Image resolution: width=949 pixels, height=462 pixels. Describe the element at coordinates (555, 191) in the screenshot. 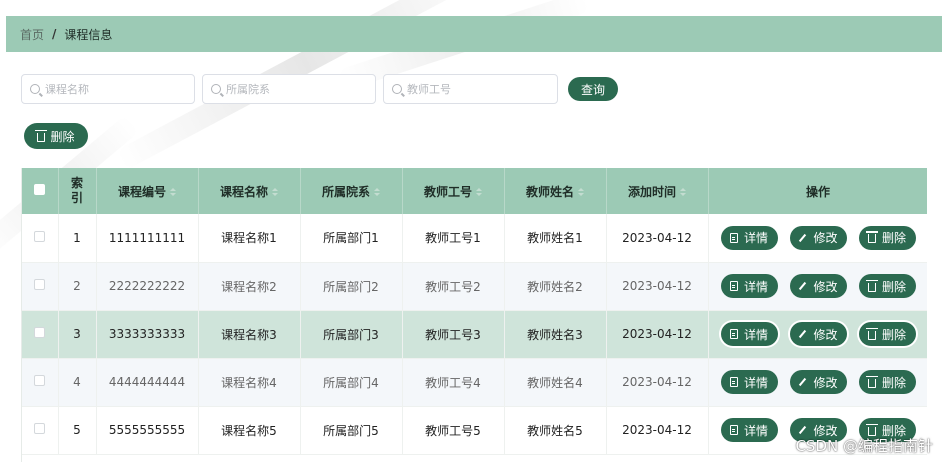

I see `header-teacher-name: 教师姓名` at that location.